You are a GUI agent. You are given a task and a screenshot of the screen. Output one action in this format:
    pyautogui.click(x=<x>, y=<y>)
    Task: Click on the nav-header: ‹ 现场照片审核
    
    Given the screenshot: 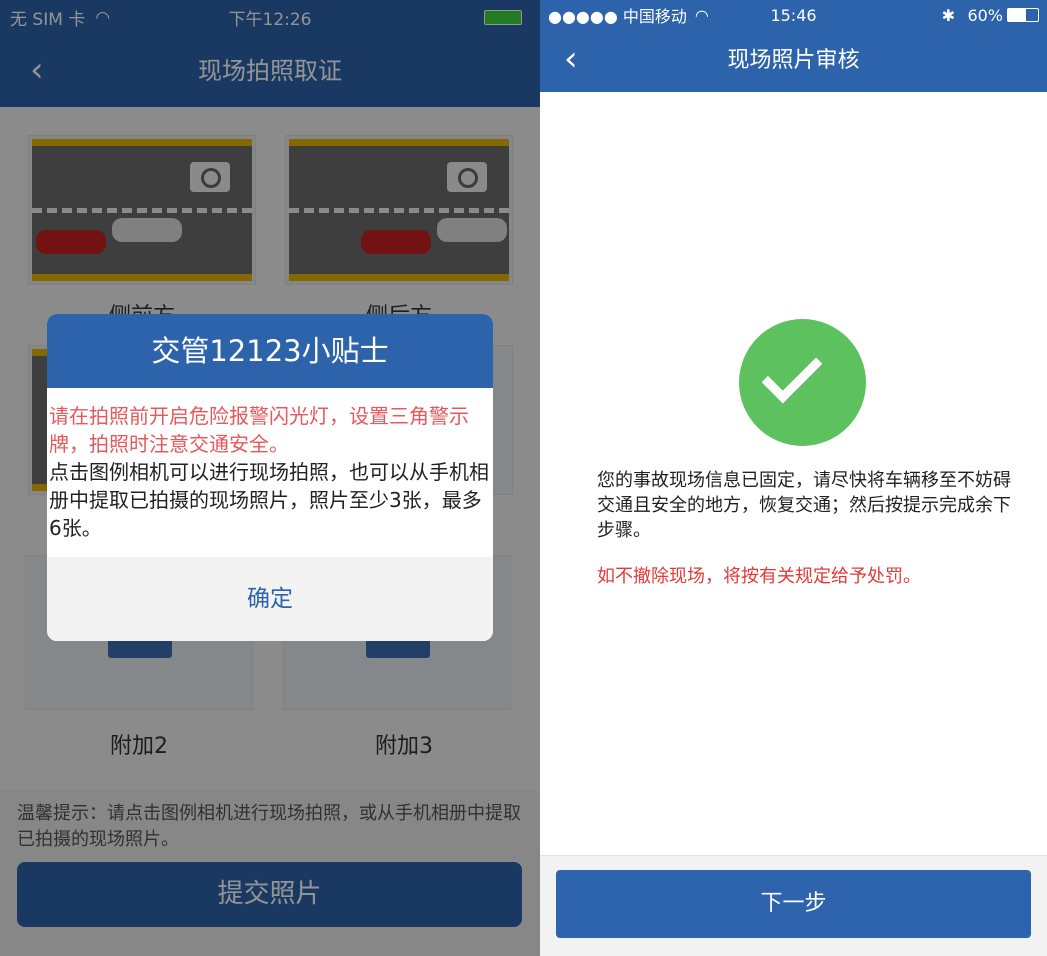 What is the action you would take?
    pyautogui.click(x=793, y=61)
    